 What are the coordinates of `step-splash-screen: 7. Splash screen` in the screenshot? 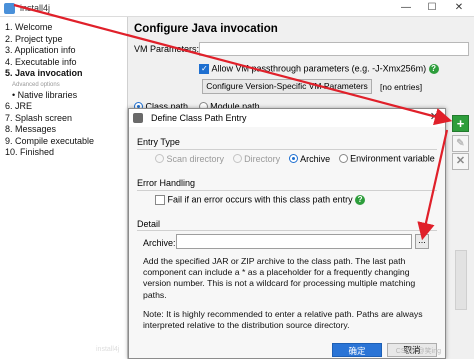 It's located at (63, 119).